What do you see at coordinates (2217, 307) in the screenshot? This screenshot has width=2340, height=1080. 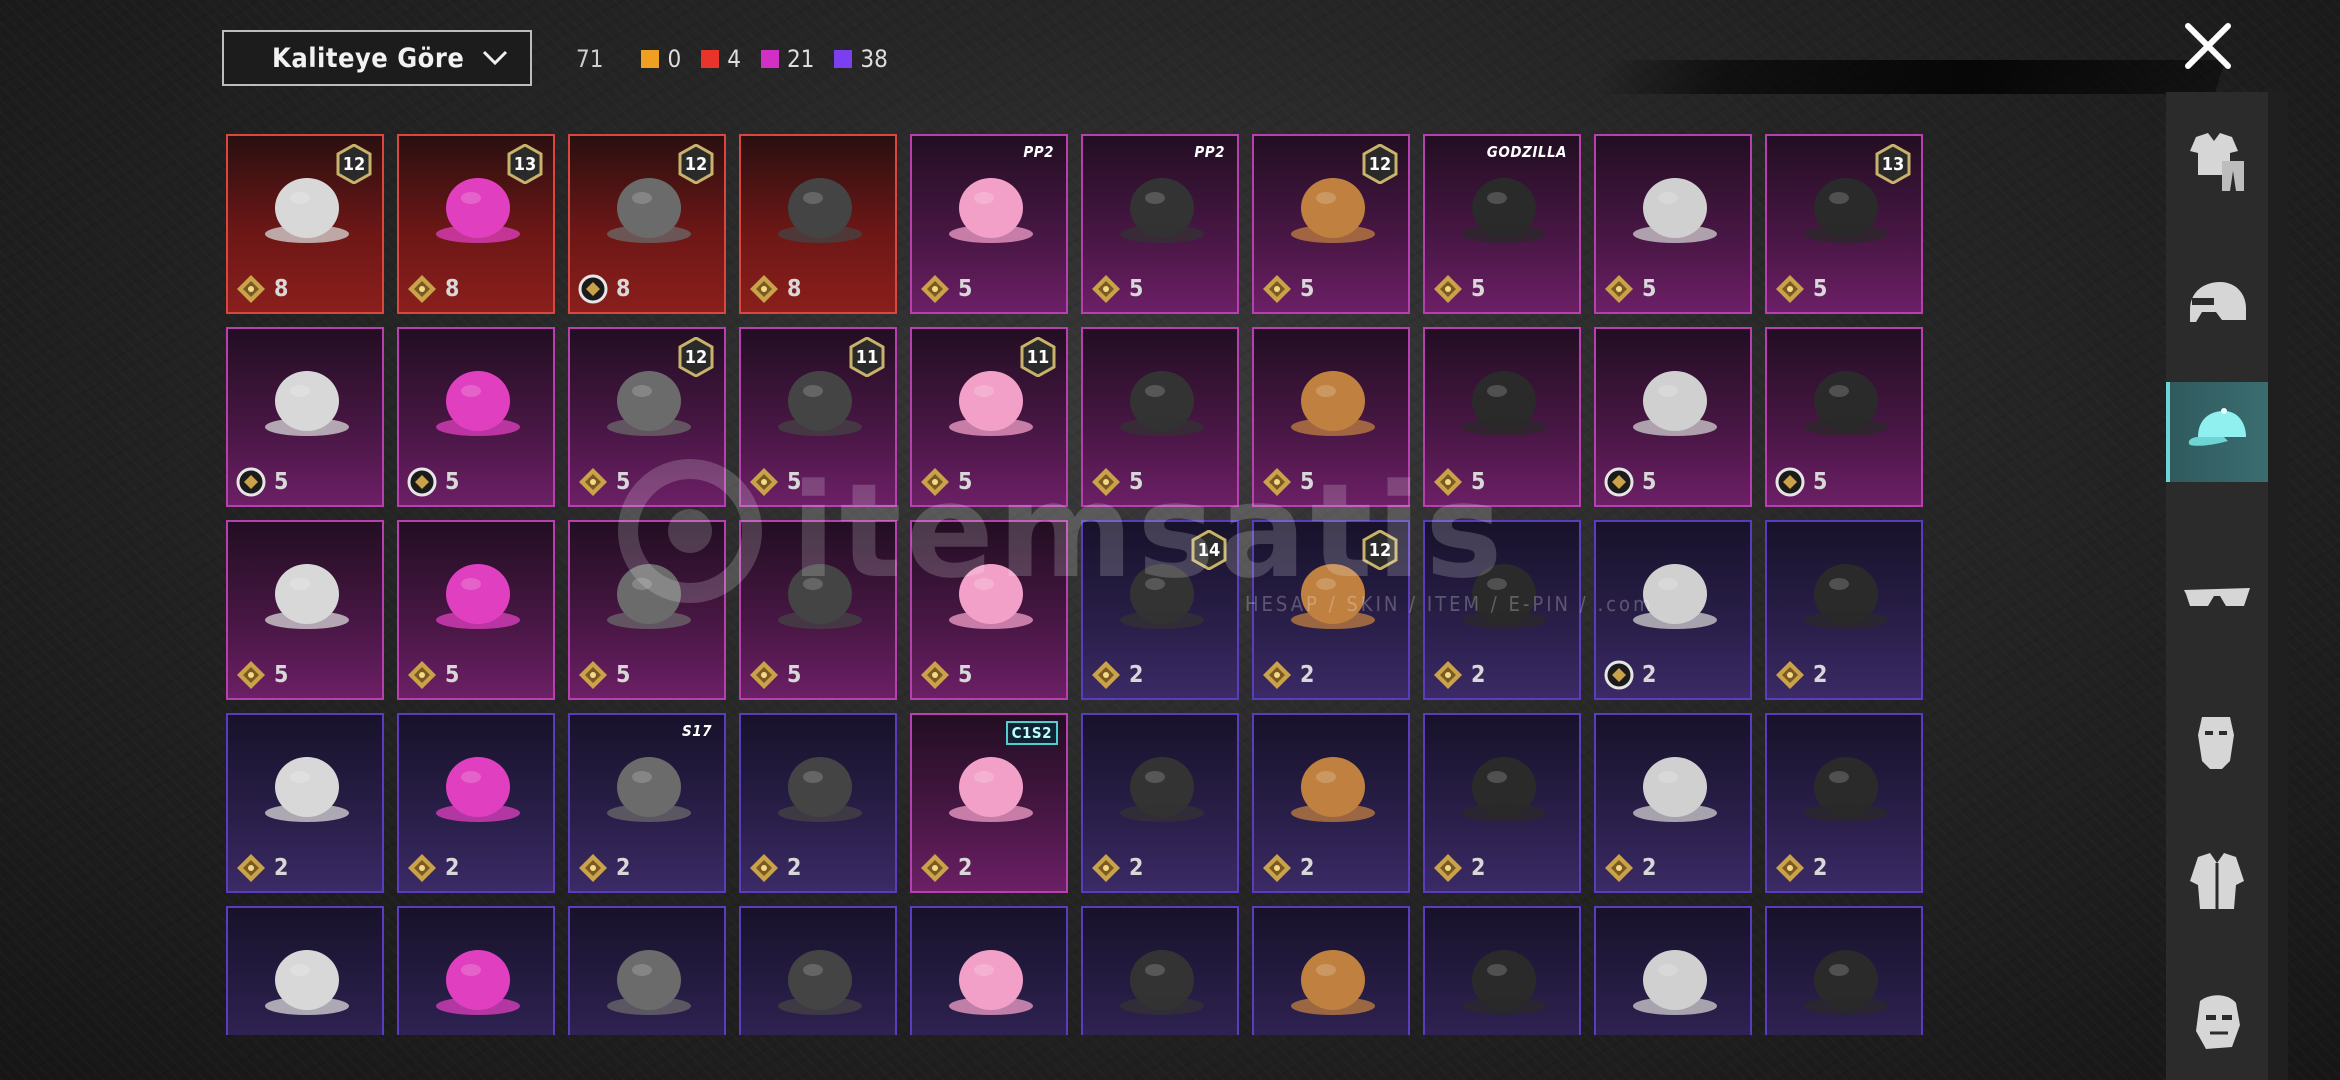 I see `rail-helmet` at bounding box center [2217, 307].